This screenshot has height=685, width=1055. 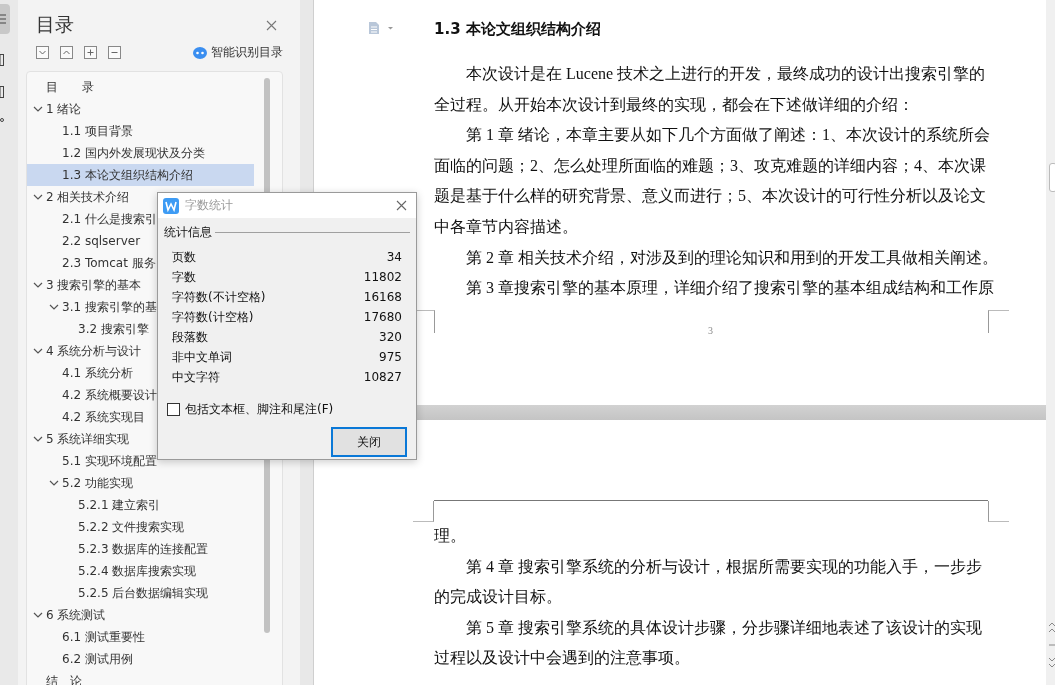 I want to click on paragraph: 第 3 章搜索引擎的基本原理，详细介绍了搜索引擎的基本组成结构和工作原, so click(x=729, y=288).